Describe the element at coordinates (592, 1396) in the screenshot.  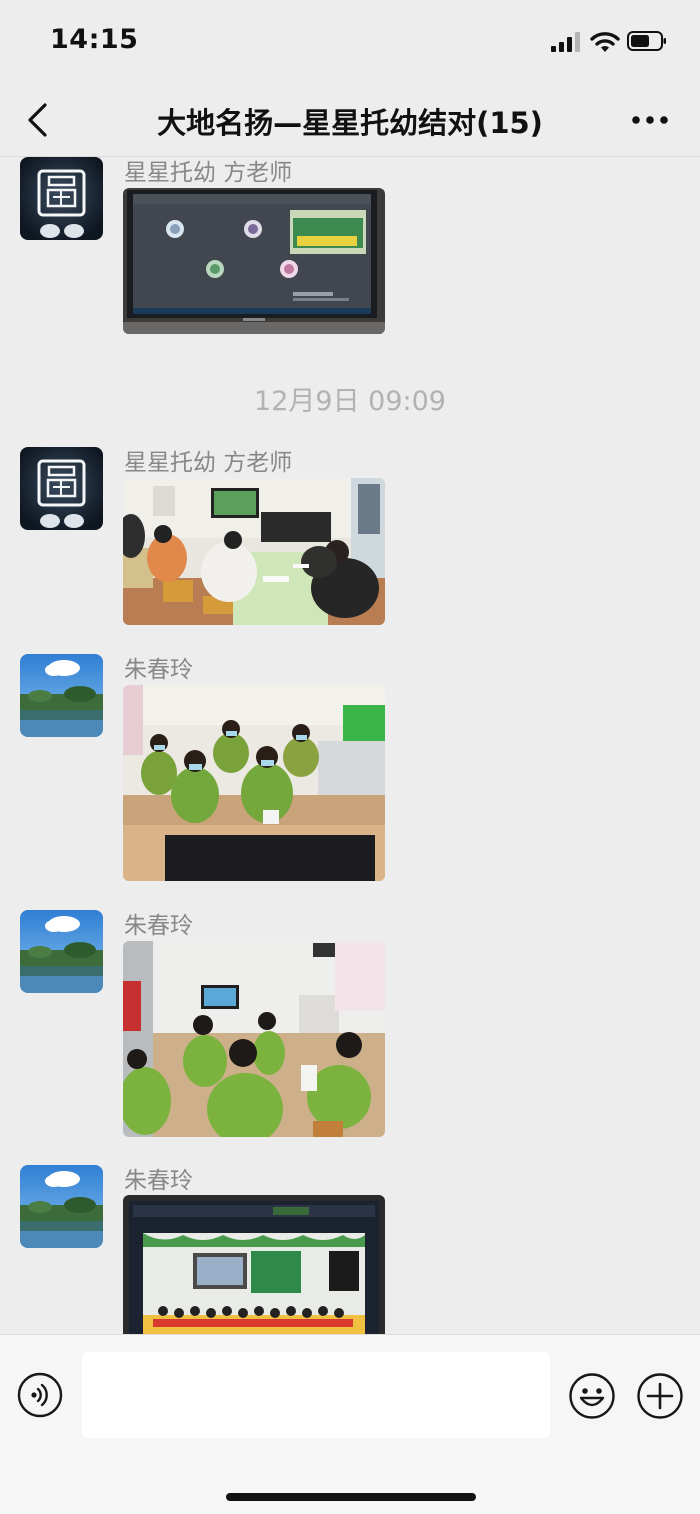
I see `emoji-button` at that location.